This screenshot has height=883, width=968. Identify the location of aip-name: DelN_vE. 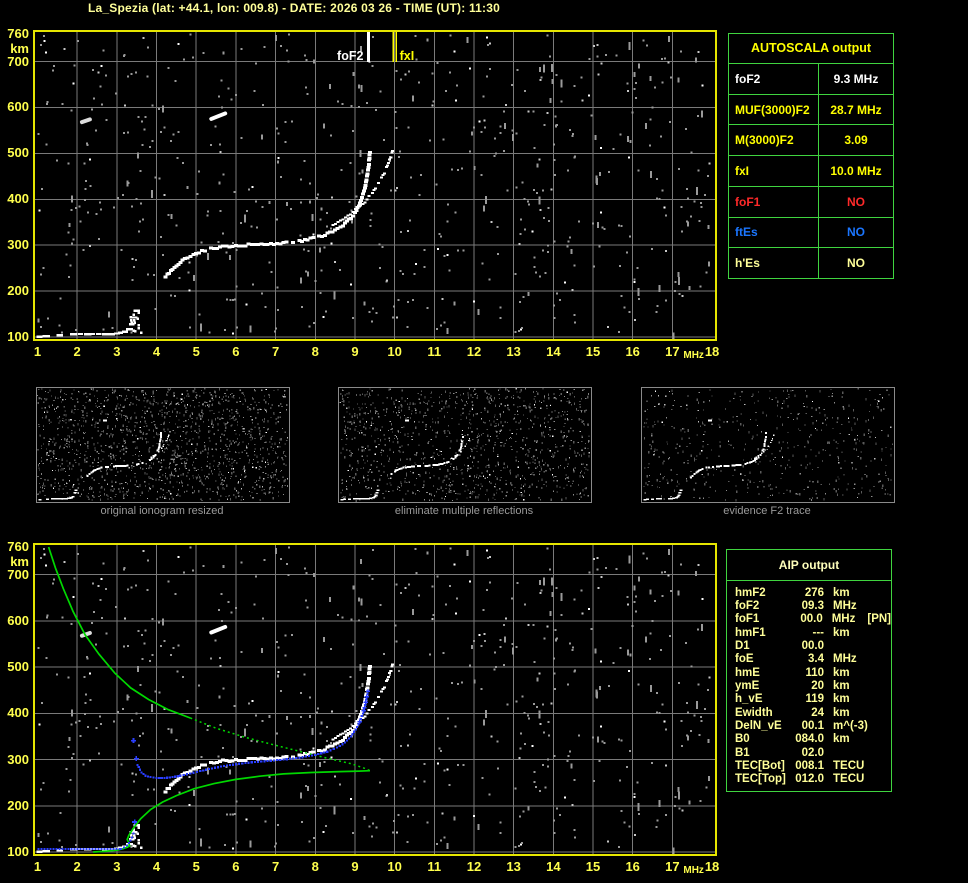
(758, 726).